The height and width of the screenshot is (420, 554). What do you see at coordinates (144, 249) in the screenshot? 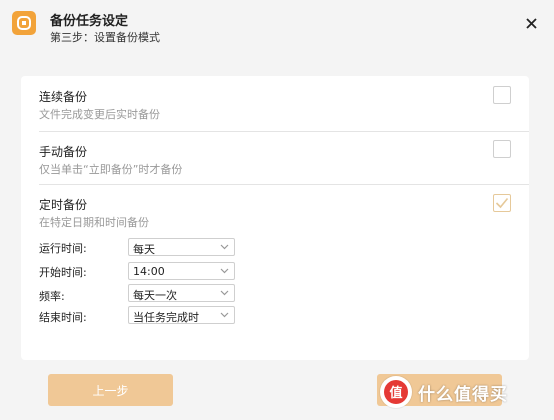
I see `select-value: 每天` at bounding box center [144, 249].